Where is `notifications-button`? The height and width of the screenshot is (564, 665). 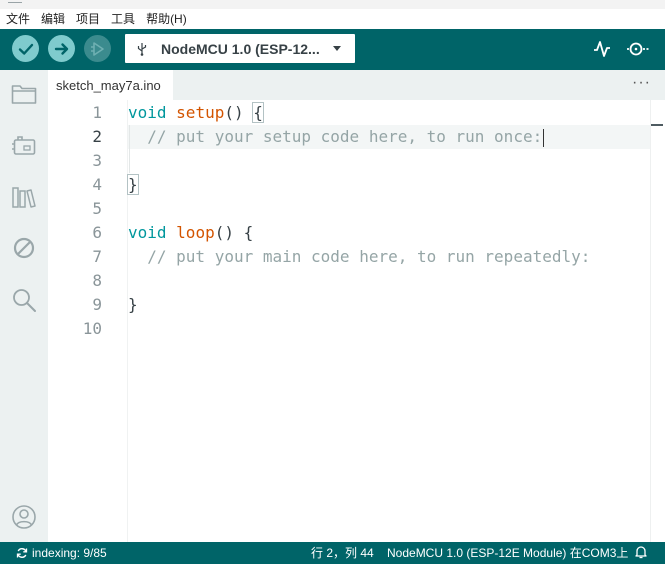 notifications-button is located at coordinates (641, 553).